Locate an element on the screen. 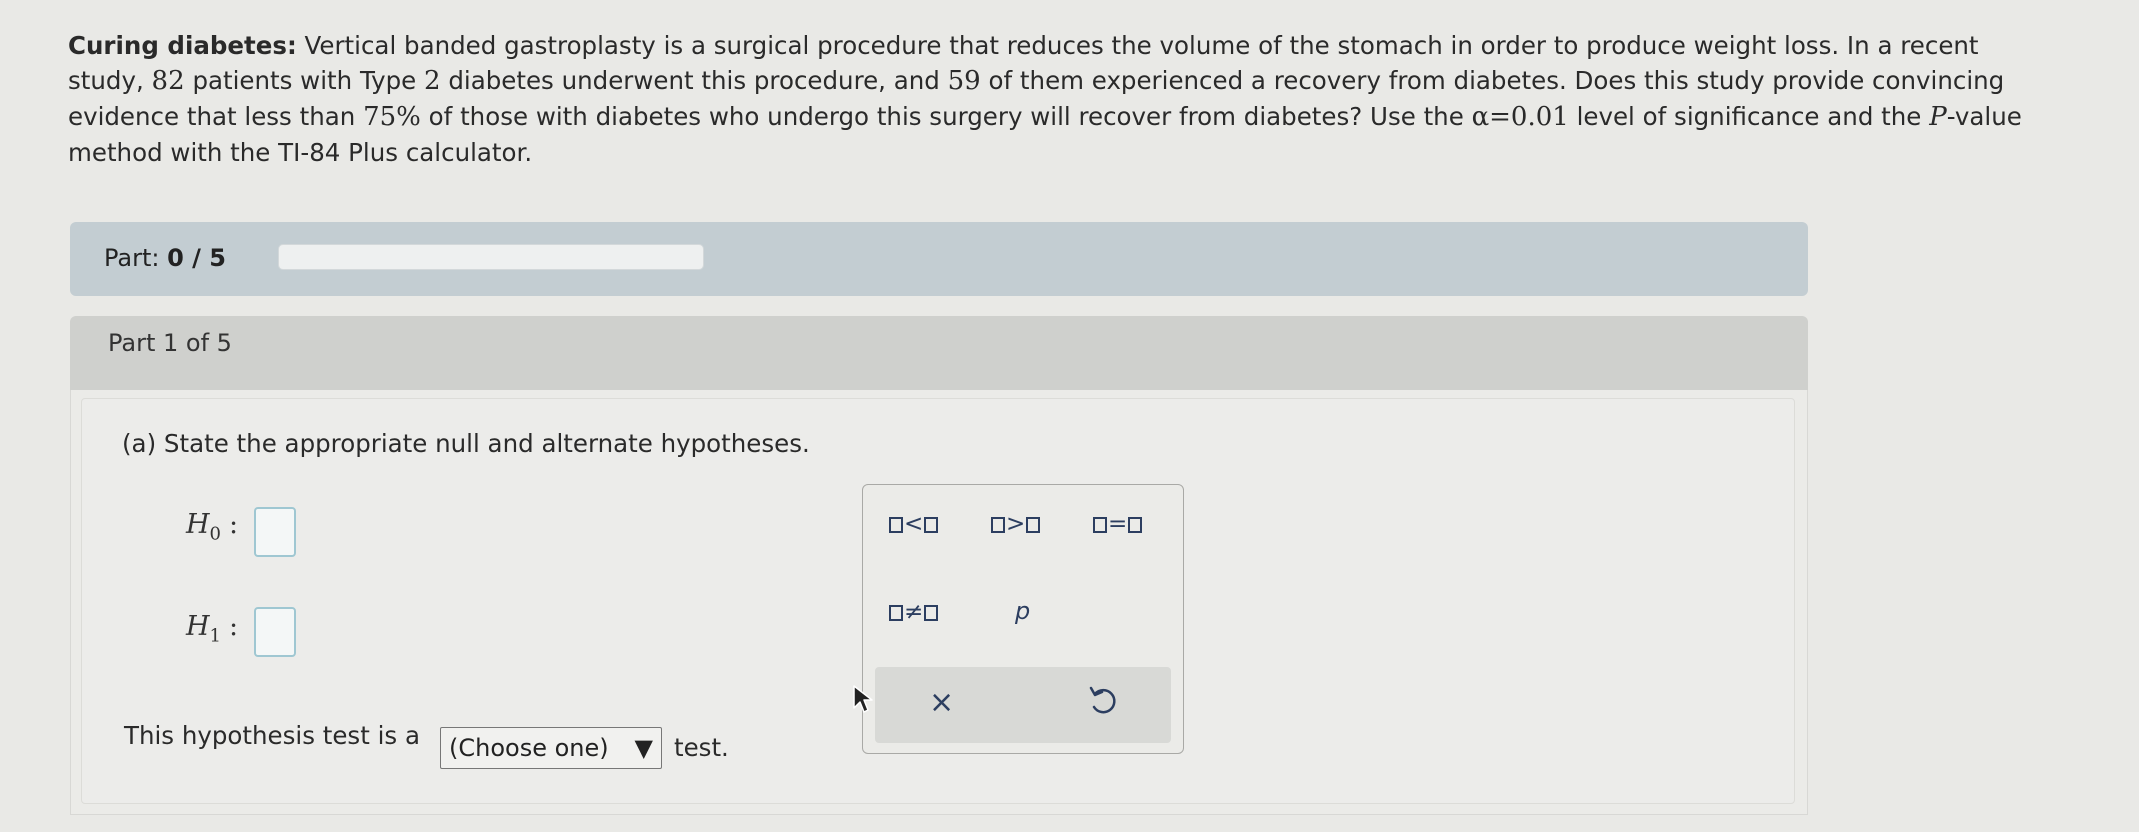 The height and width of the screenshot is (832, 2139). less-than-button: < is located at coordinates (914, 524).